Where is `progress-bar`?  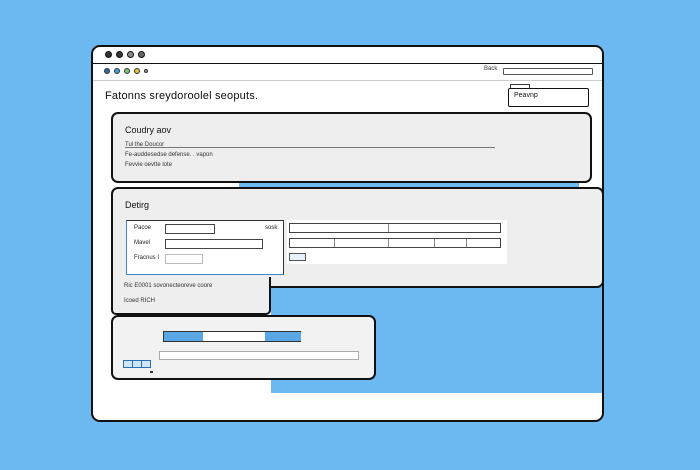
progress-bar is located at coordinates (232, 336).